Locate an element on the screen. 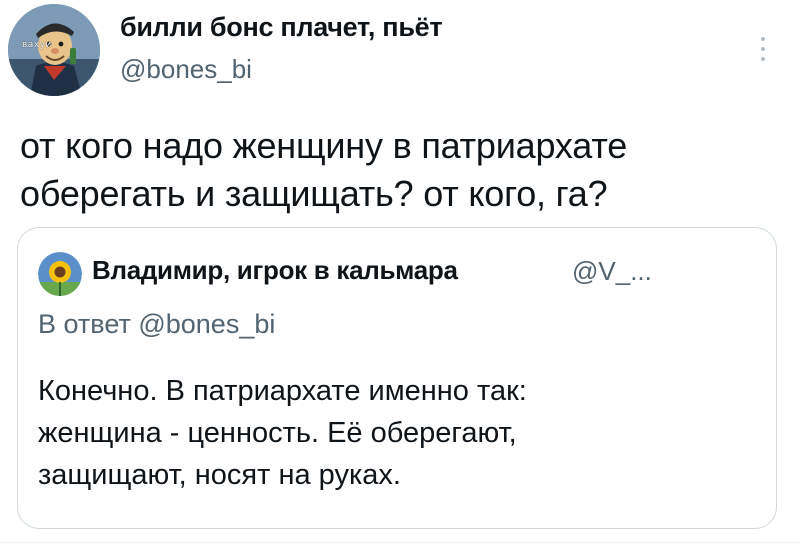 The image size is (800, 547). quoted-author-display-name: Владимир, игрок в кальмара is located at coordinates (275, 270).